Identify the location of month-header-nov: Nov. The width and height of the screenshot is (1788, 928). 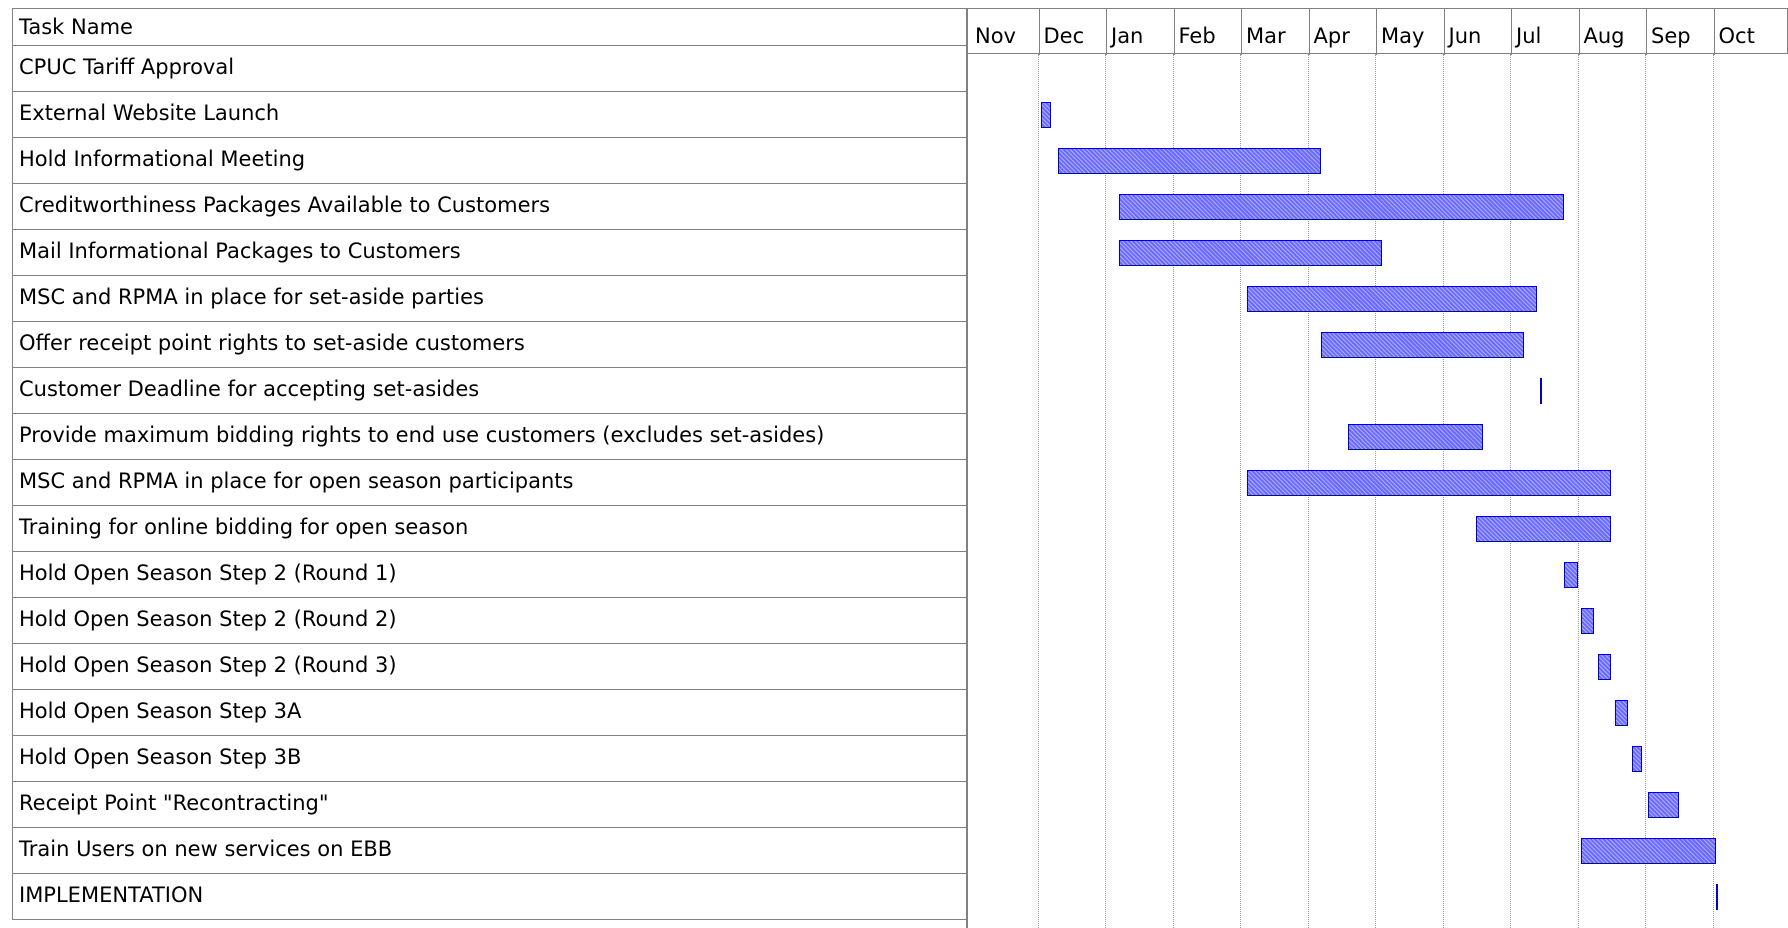
(1005, 32).